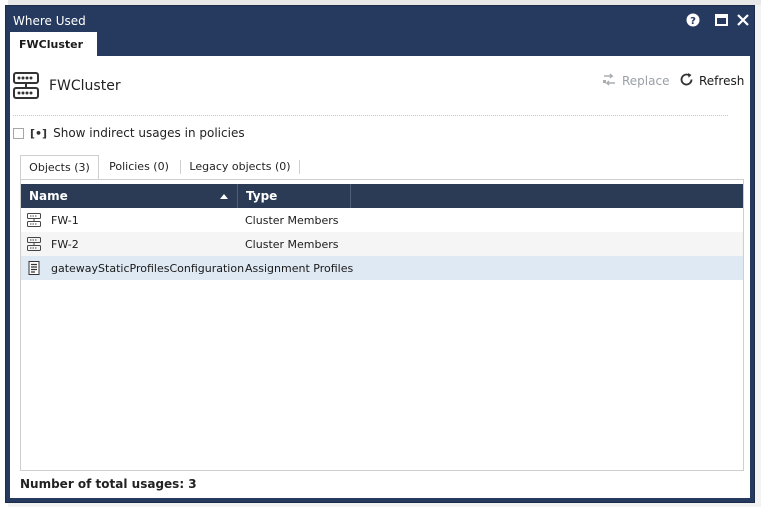 This screenshot has height=507, width=761. What do you see at coordinates (382, 244) in the screenshot?
I see `table-row: FW-2 Cluster Members` at bounding box center [382, 244].